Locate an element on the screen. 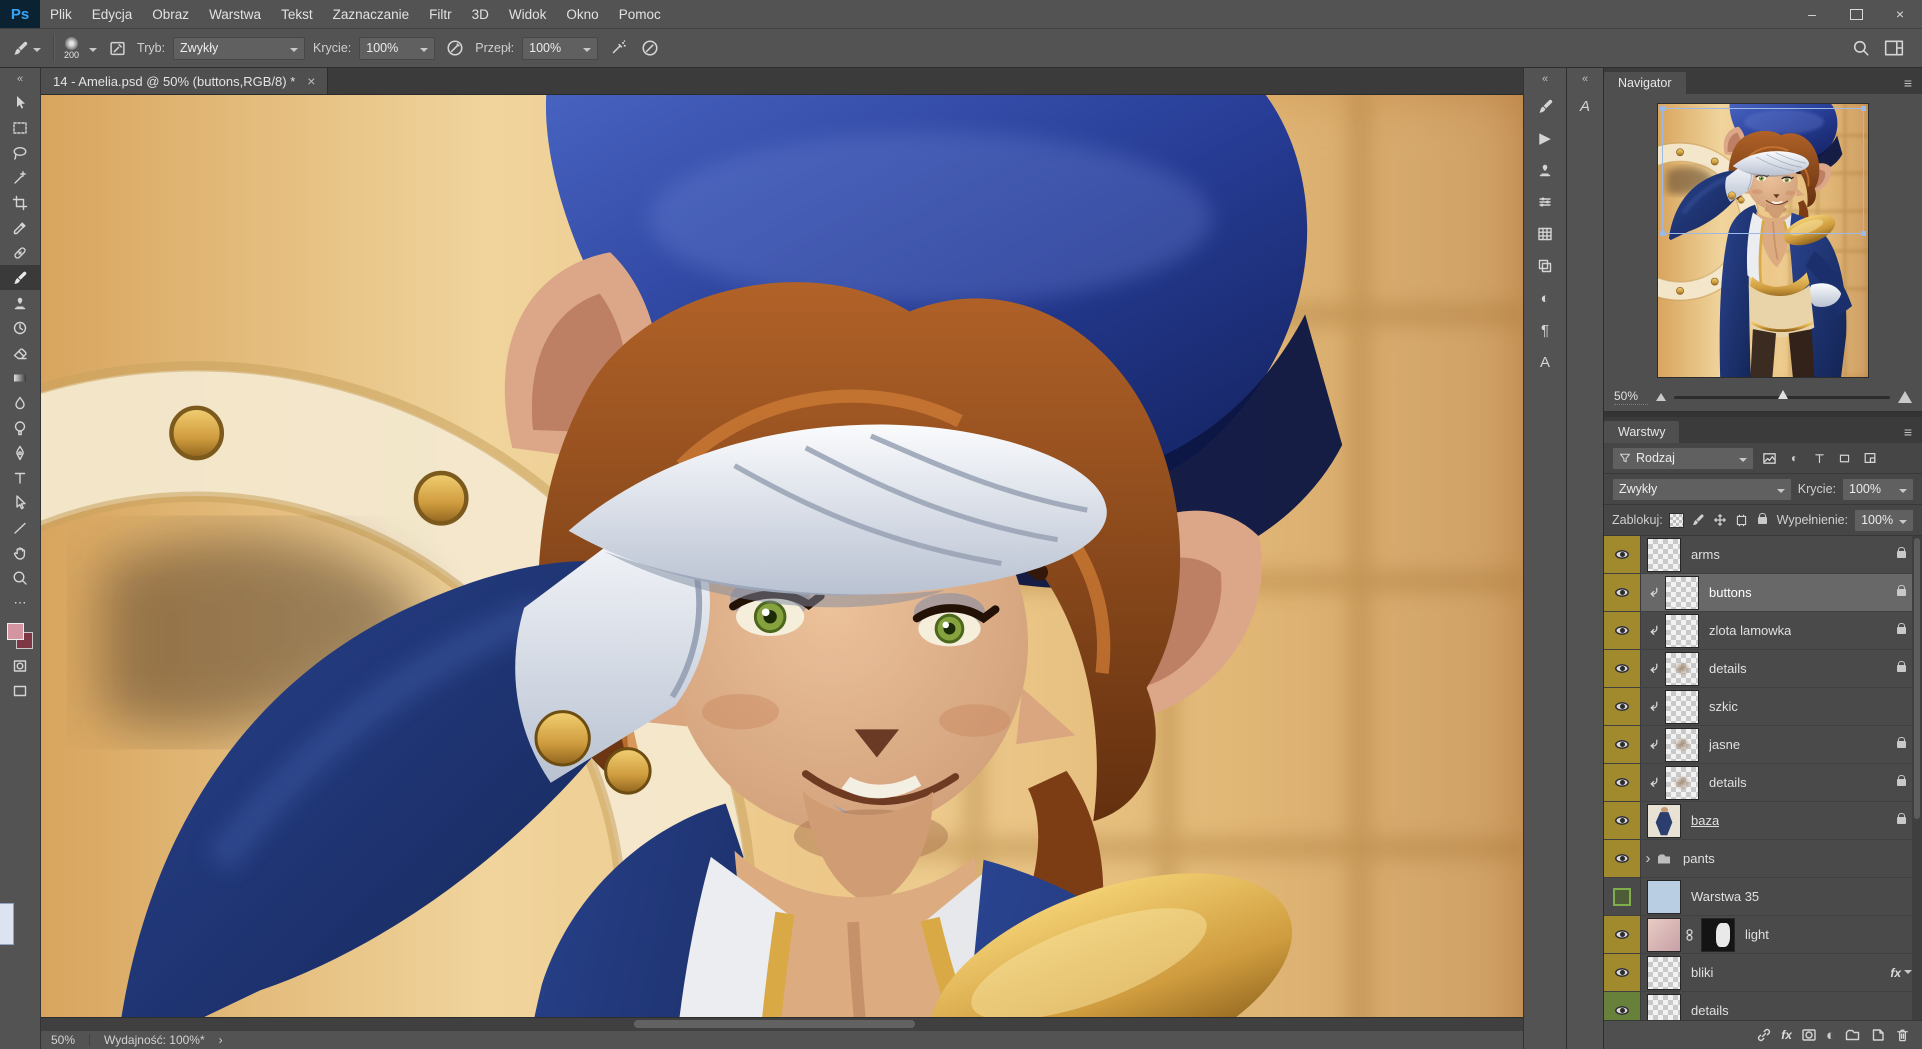 The height and width of the screenshot is (1049, 1922). tab-warstwy: Warstwy is located at coordinates (1642, 432).